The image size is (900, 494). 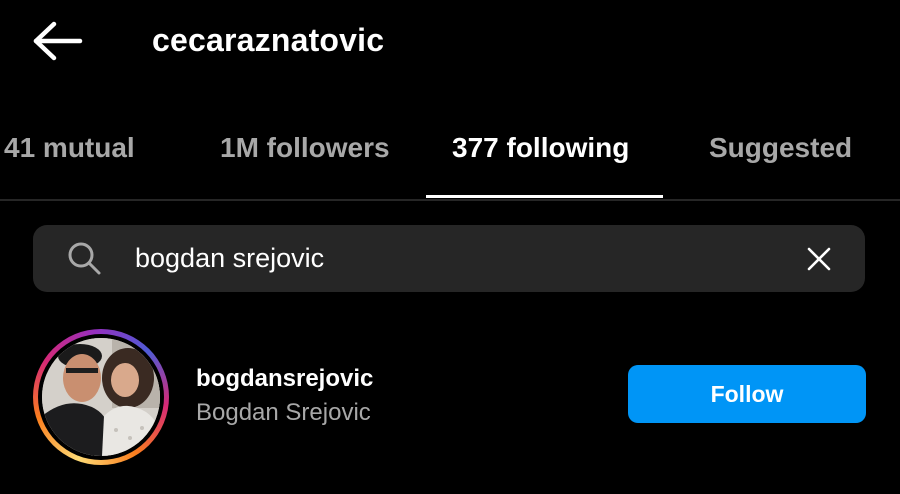 What do you see at coordinates (544, 196) in the screenshot?
I see `active-tab-indicator` at bounding box center [544, 196].